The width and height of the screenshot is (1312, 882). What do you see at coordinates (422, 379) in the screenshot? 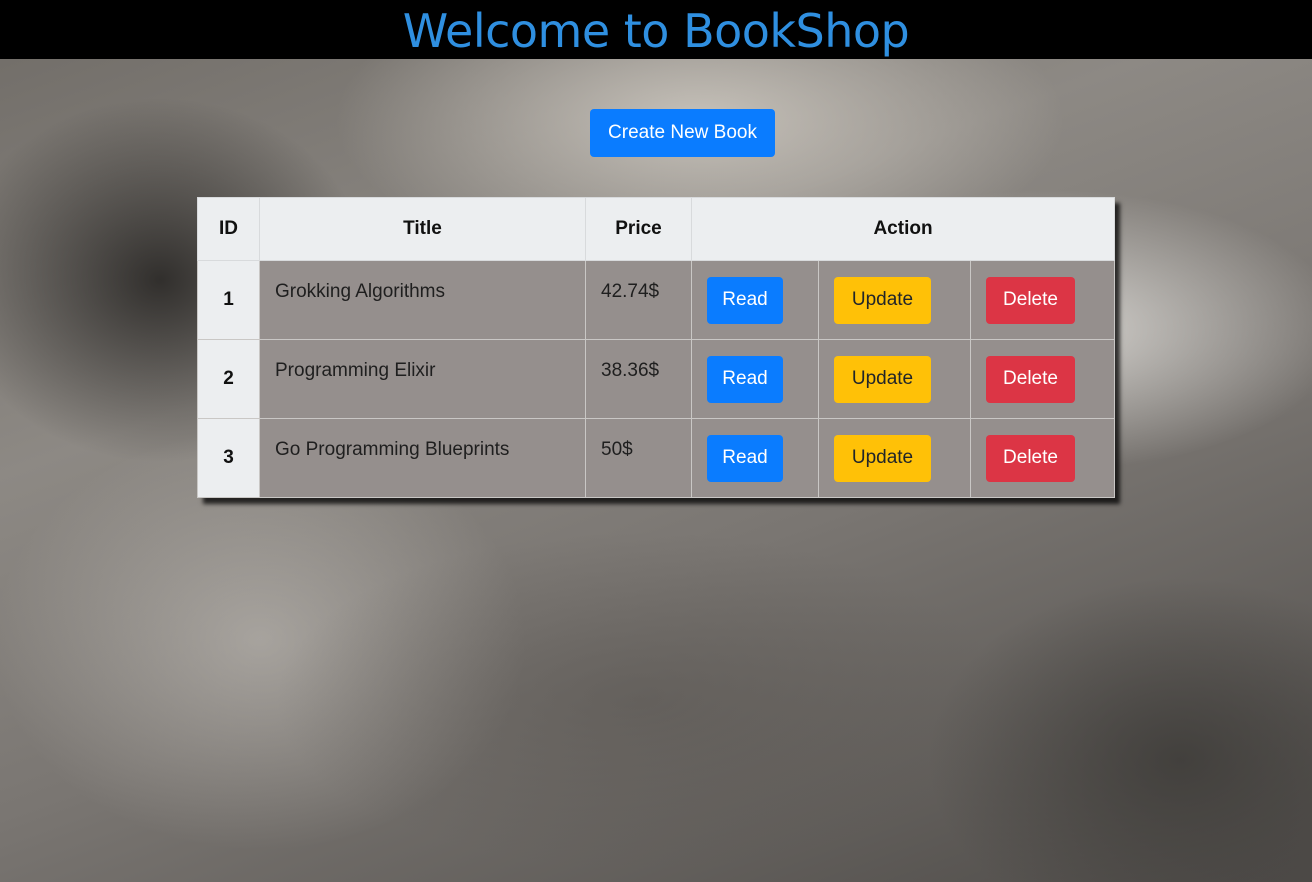
I see `book-title: Programming Elixir` at bounding box center [422, 379].